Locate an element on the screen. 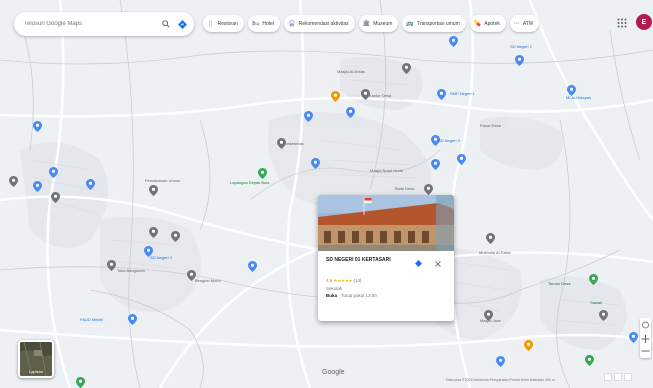  chip-label: Museum is located at coordinates (383, 23).